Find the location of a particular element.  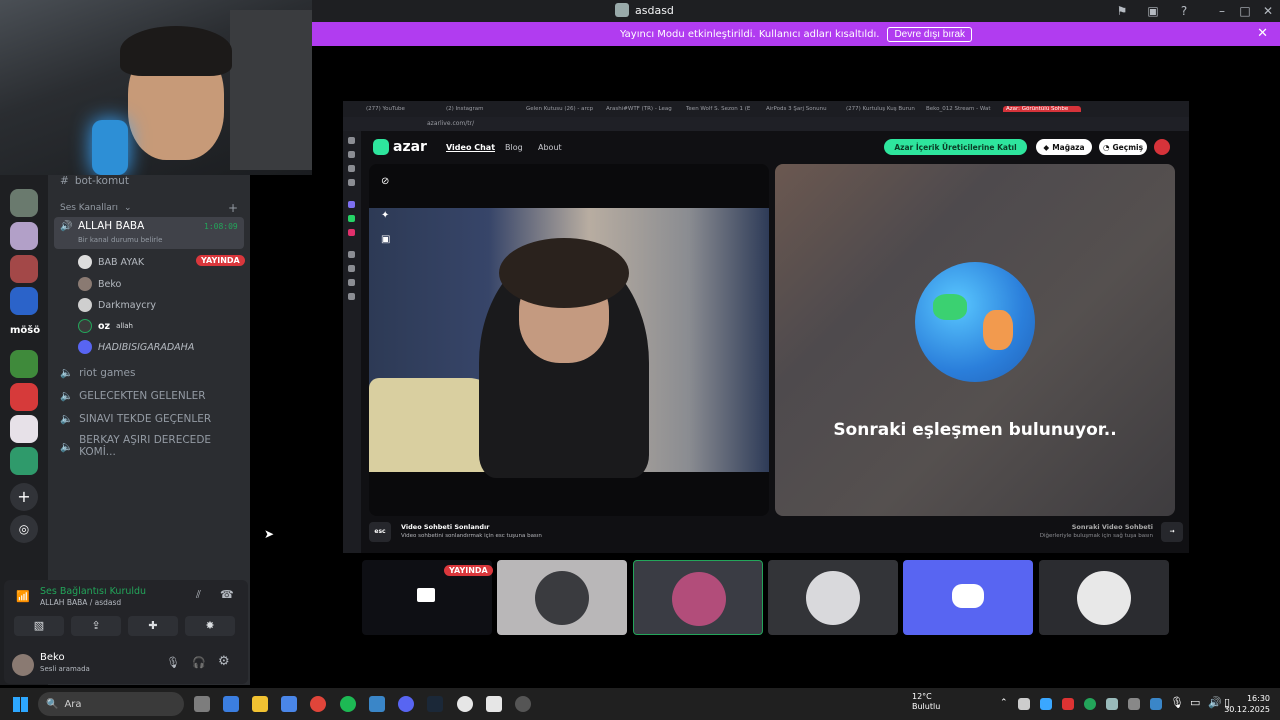

filter-icon: ▣ is located at coordinates (385, 239).